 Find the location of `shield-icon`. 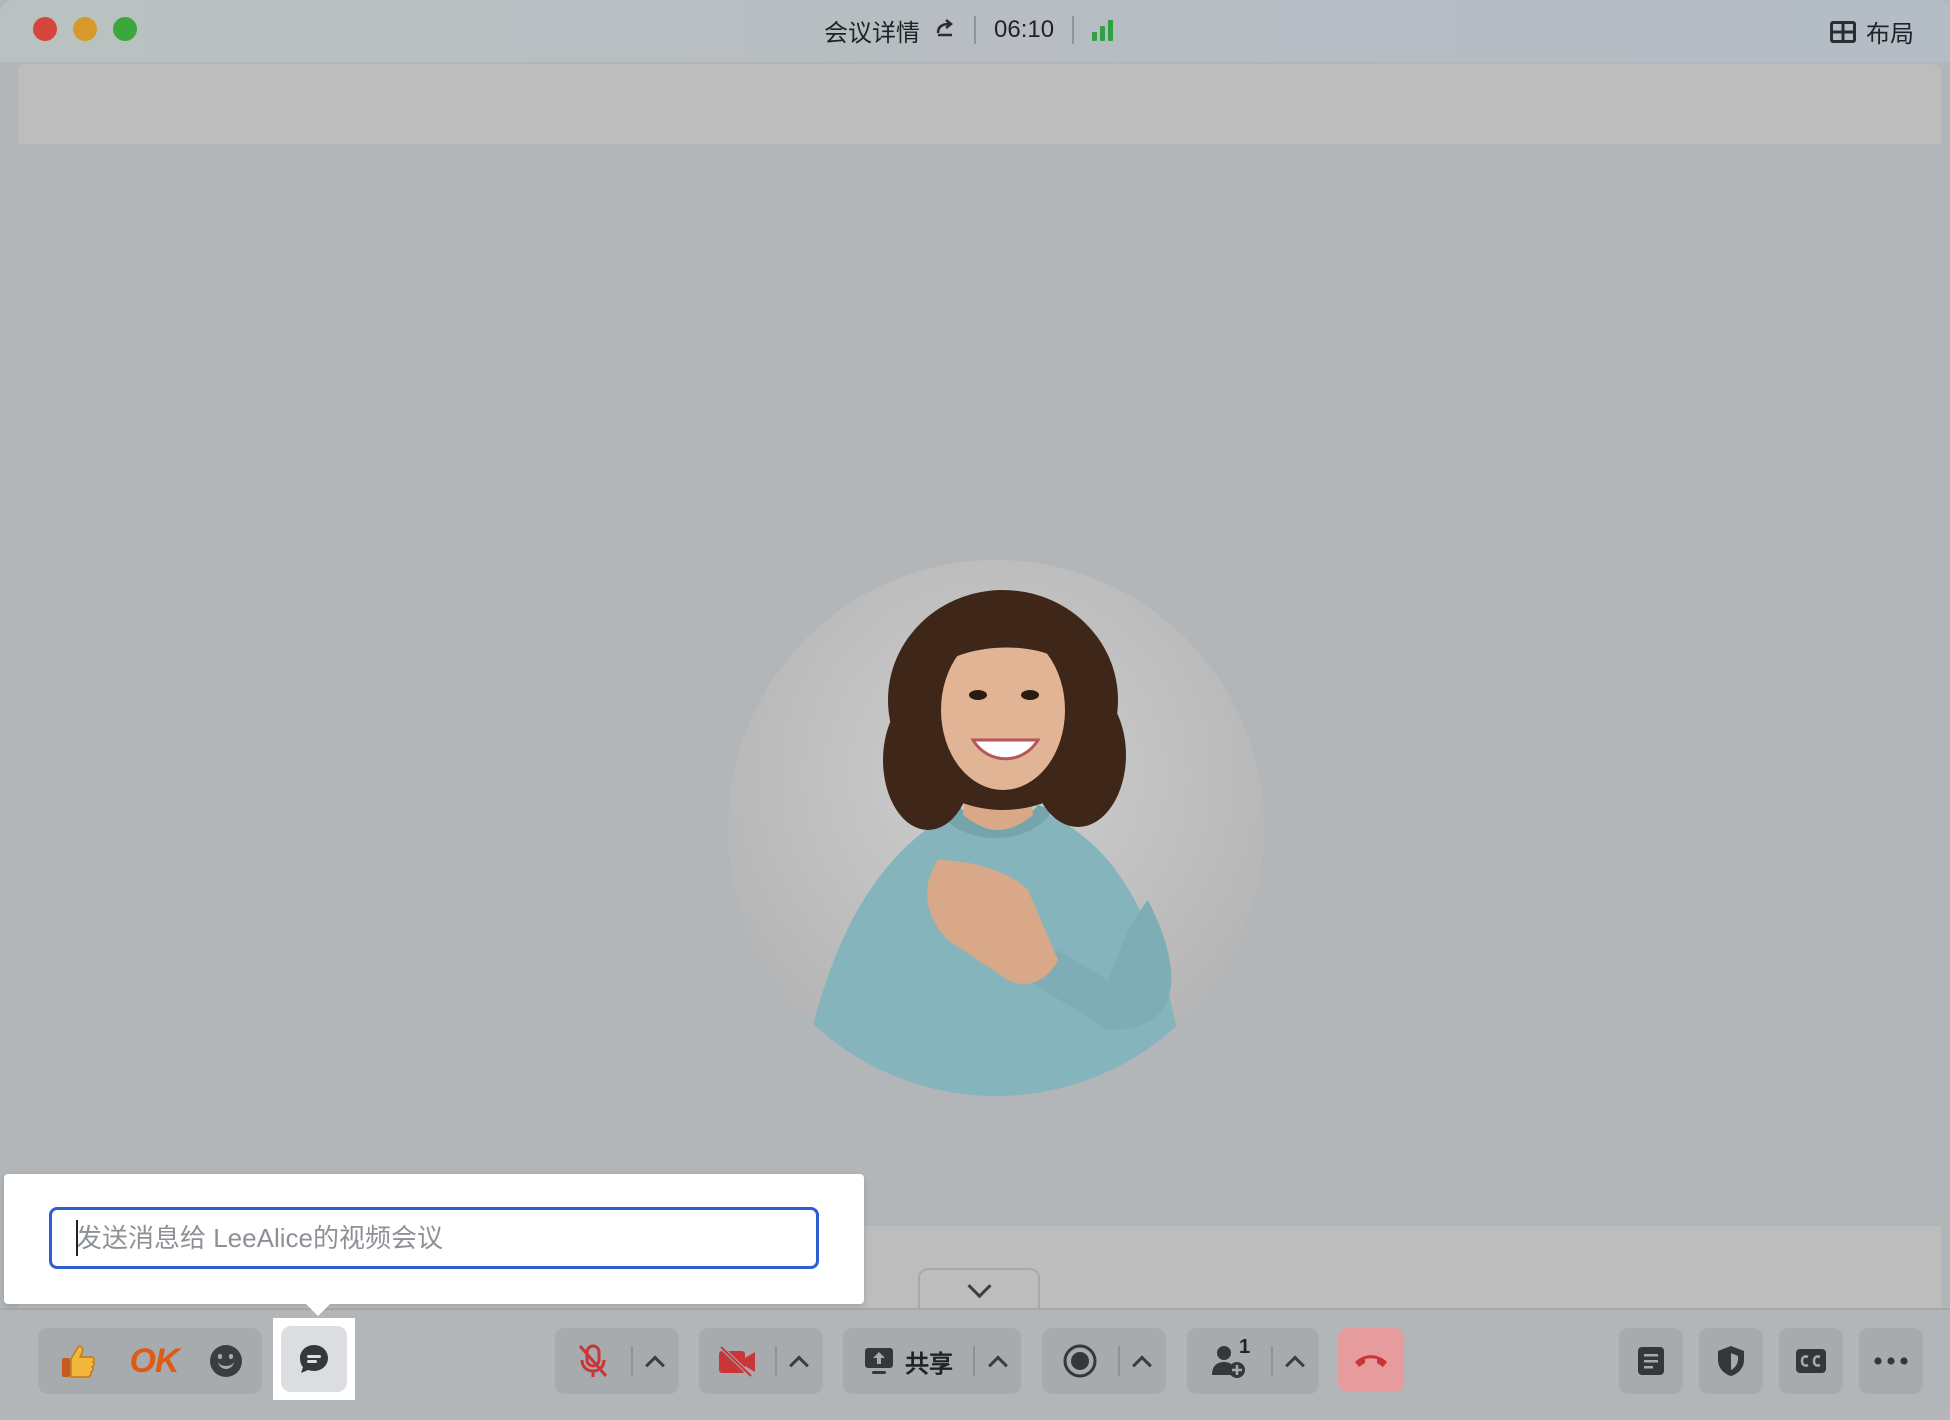

shield-icon is located at coordinates (1731, 1361).